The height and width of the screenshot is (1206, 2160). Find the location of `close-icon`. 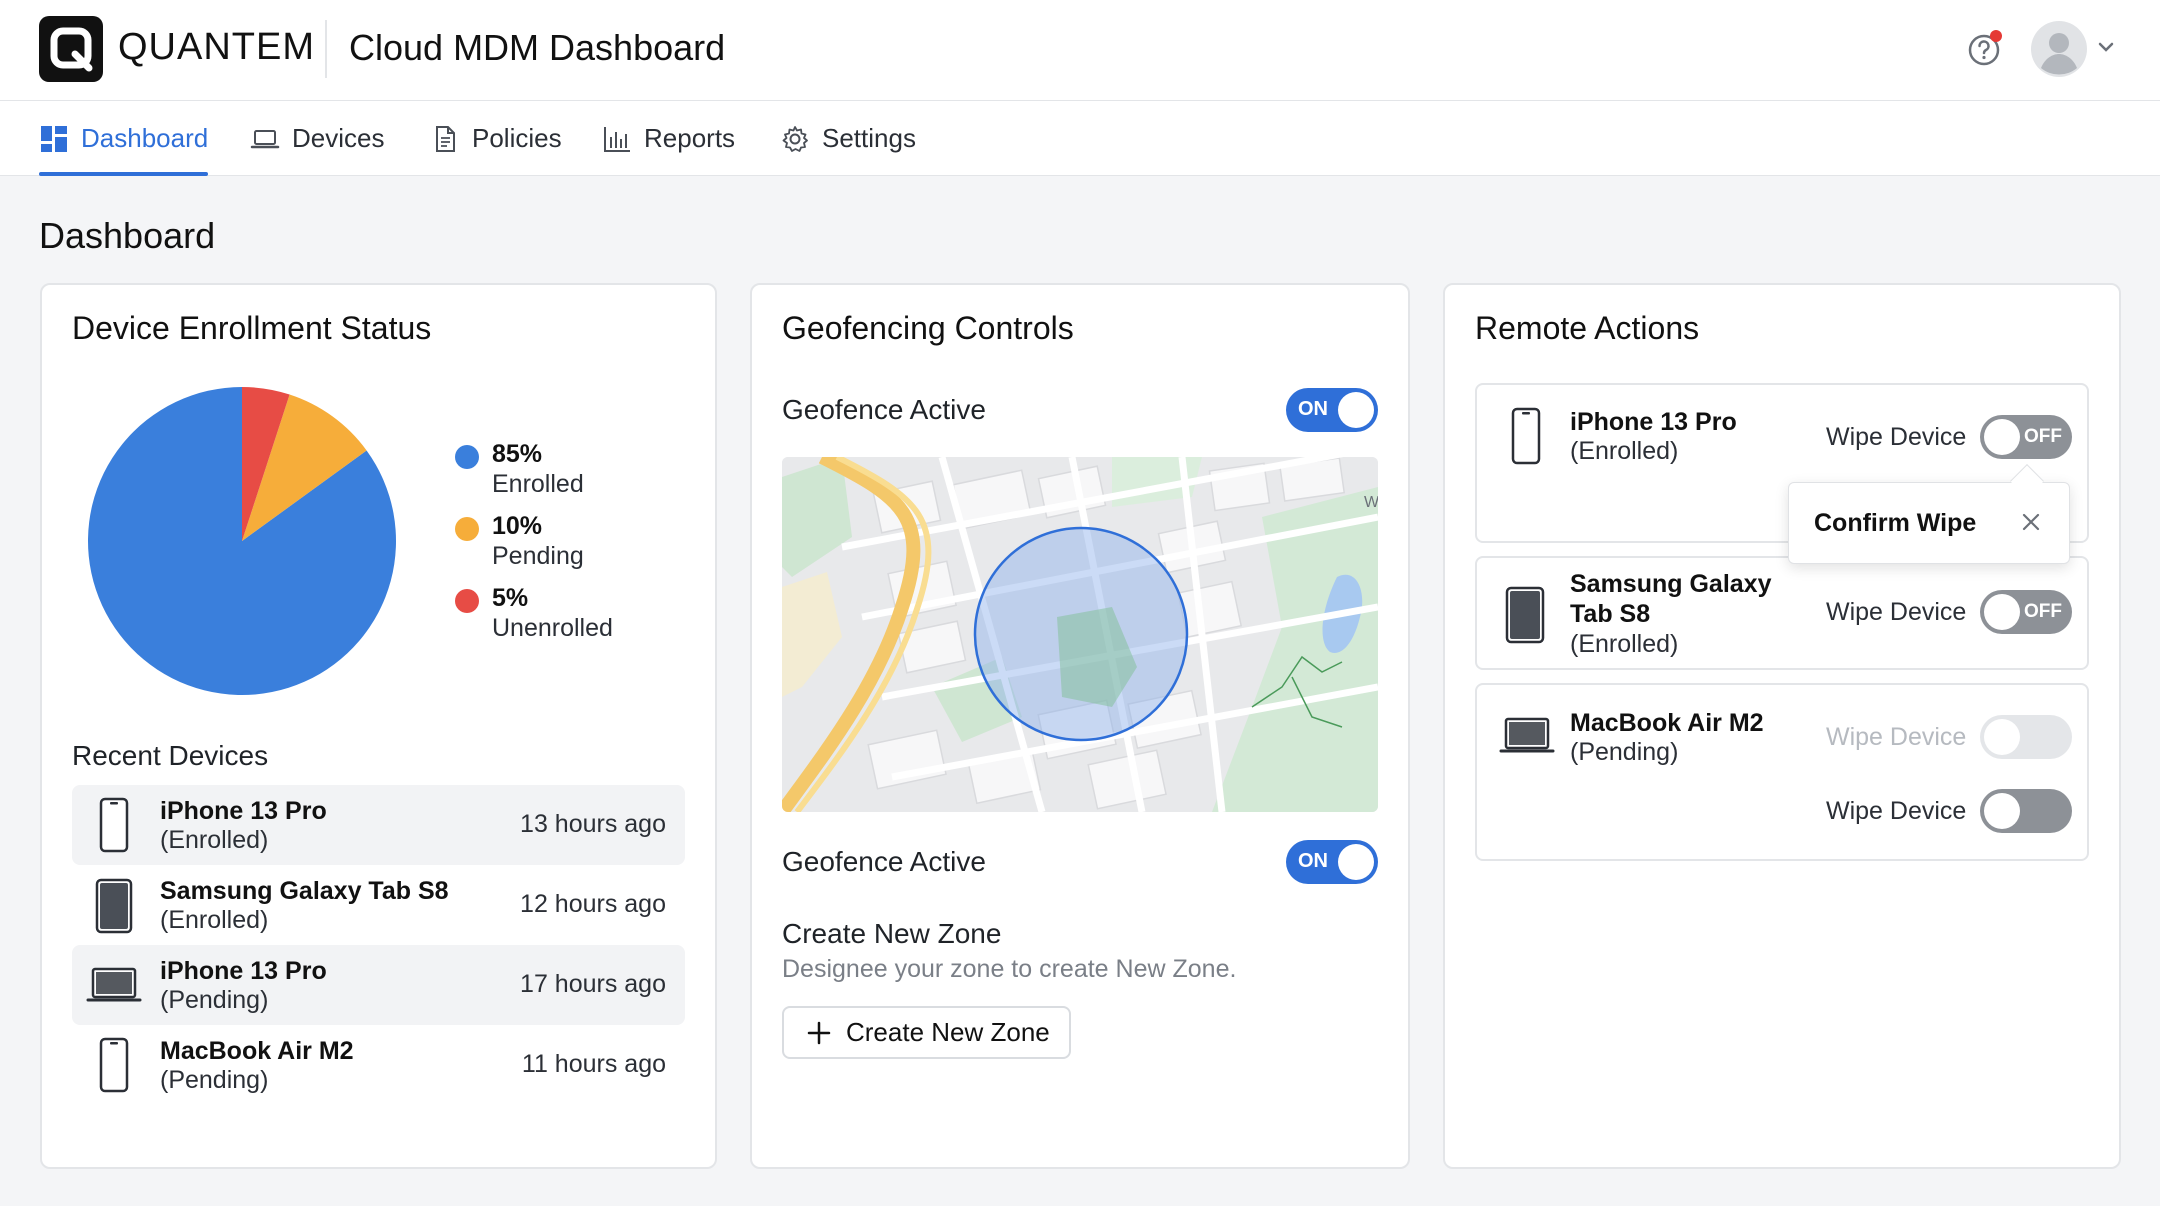

close-icon is located at coordinates (2031, 522).